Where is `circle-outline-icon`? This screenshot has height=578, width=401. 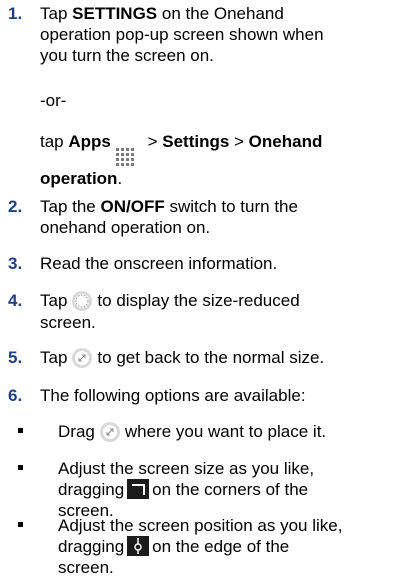
circle-outline-icon is located at coordinates (82, 301).